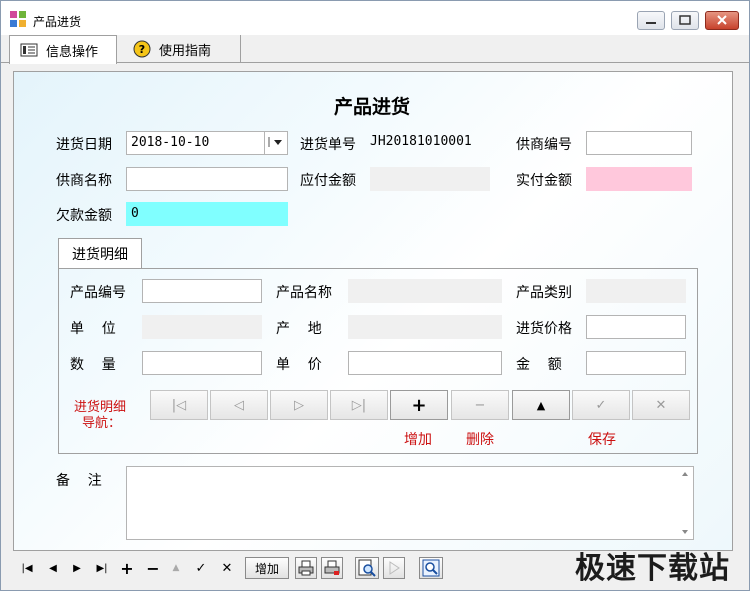 The height and width of the screenshot is (591, 750). Describe the element at coordinates (651, 20) in the screenshot. I see `minimize-button` at that location.